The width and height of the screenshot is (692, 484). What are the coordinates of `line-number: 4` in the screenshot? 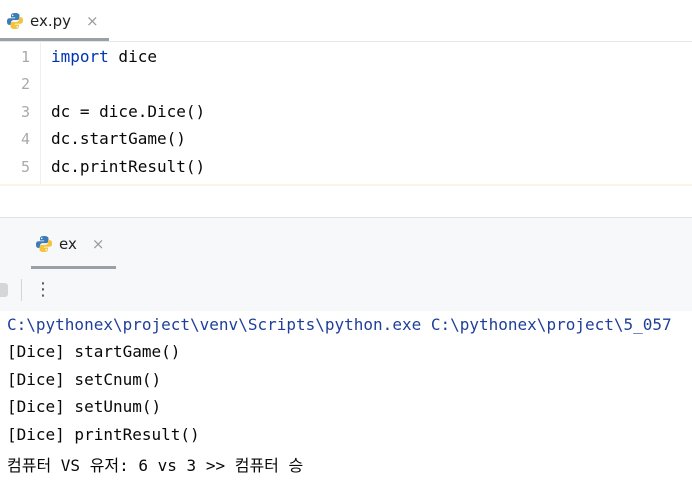 It's located at (25, 139).